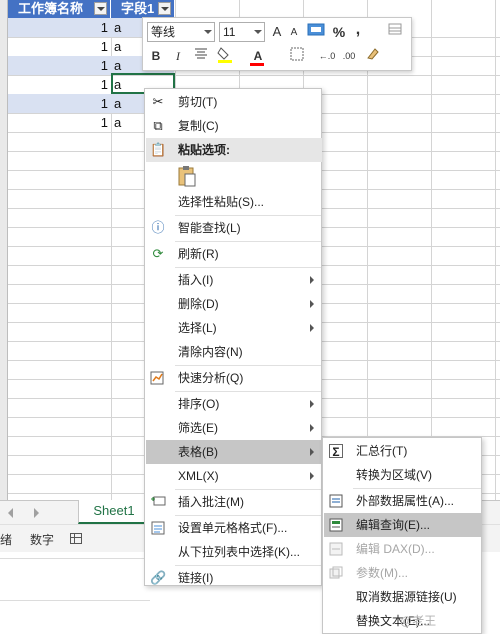  I want to click on menu-item-label: 链接(I), so click(196, 578).